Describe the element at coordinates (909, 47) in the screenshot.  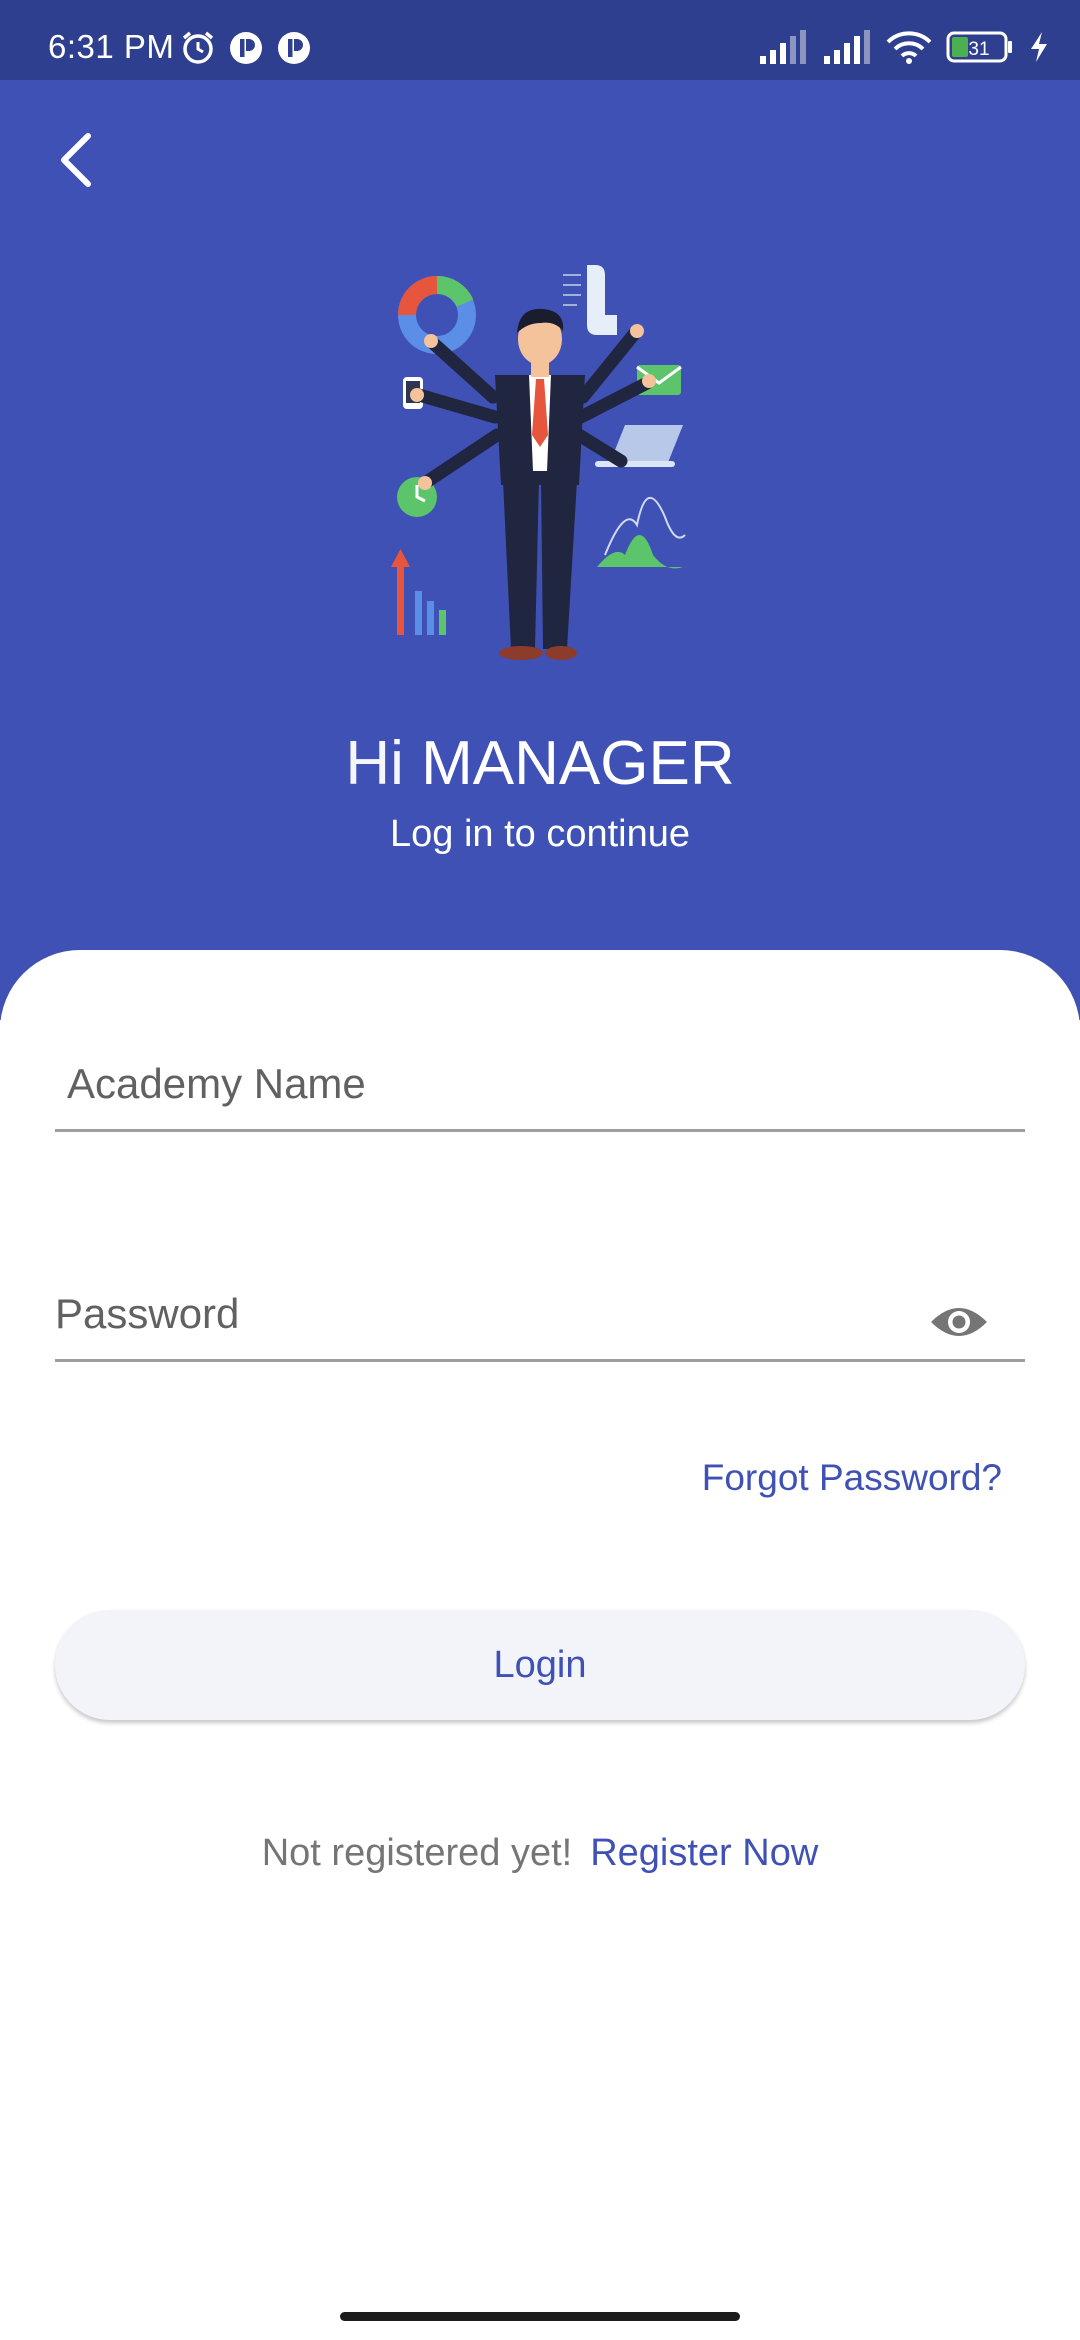
I see `wifi-icon` at that location.